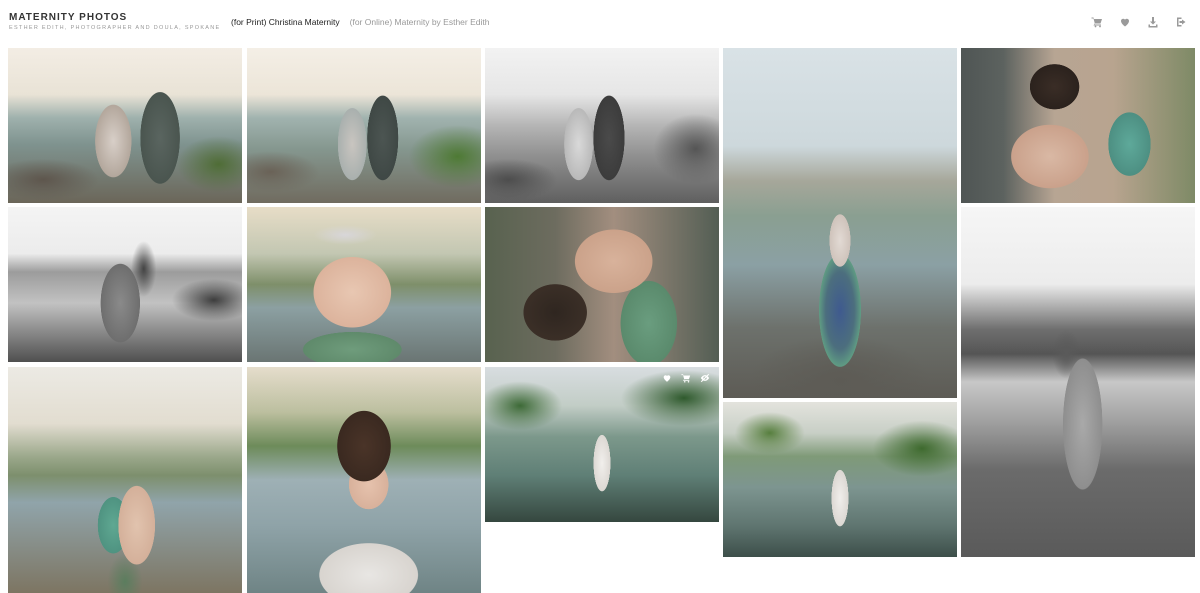  I want to click on photo-belly-closeup-hands, so click(364, 284).